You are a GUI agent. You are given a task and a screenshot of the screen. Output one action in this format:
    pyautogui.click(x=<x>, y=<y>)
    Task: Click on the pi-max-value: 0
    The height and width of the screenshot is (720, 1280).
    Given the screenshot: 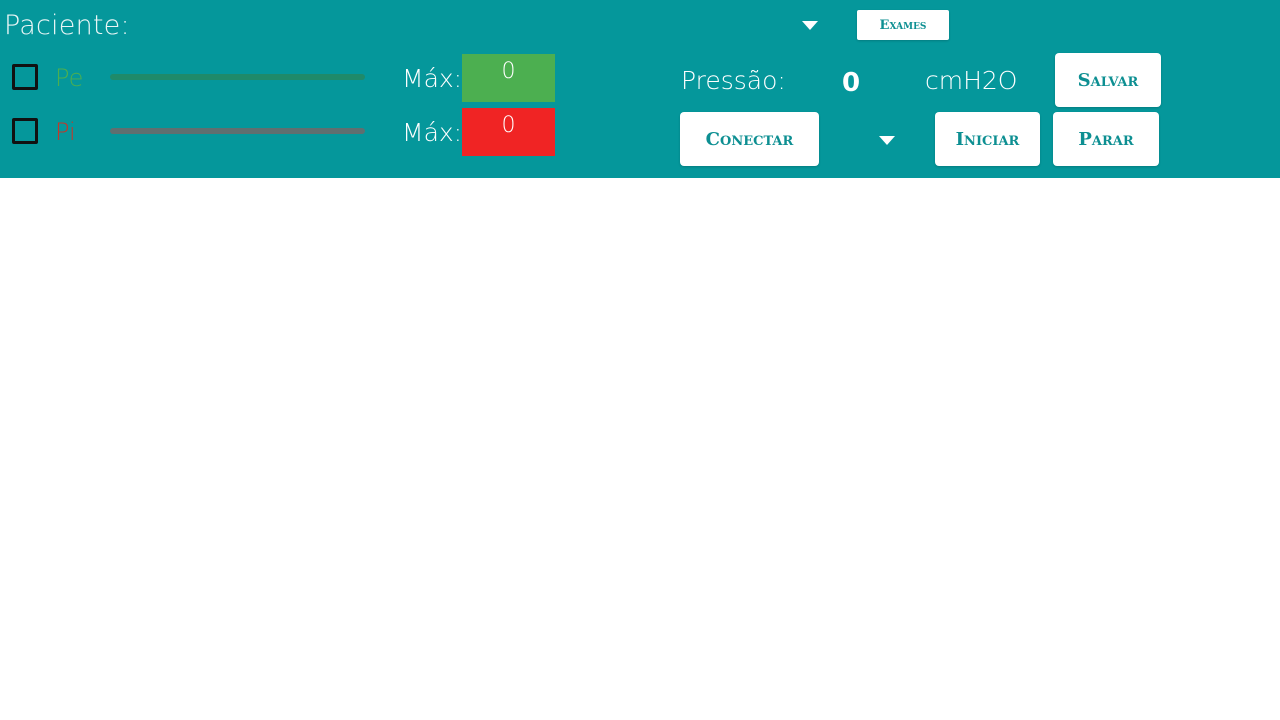 What is the action you would take?
    pyautogui.click(x=508, y=132)
    